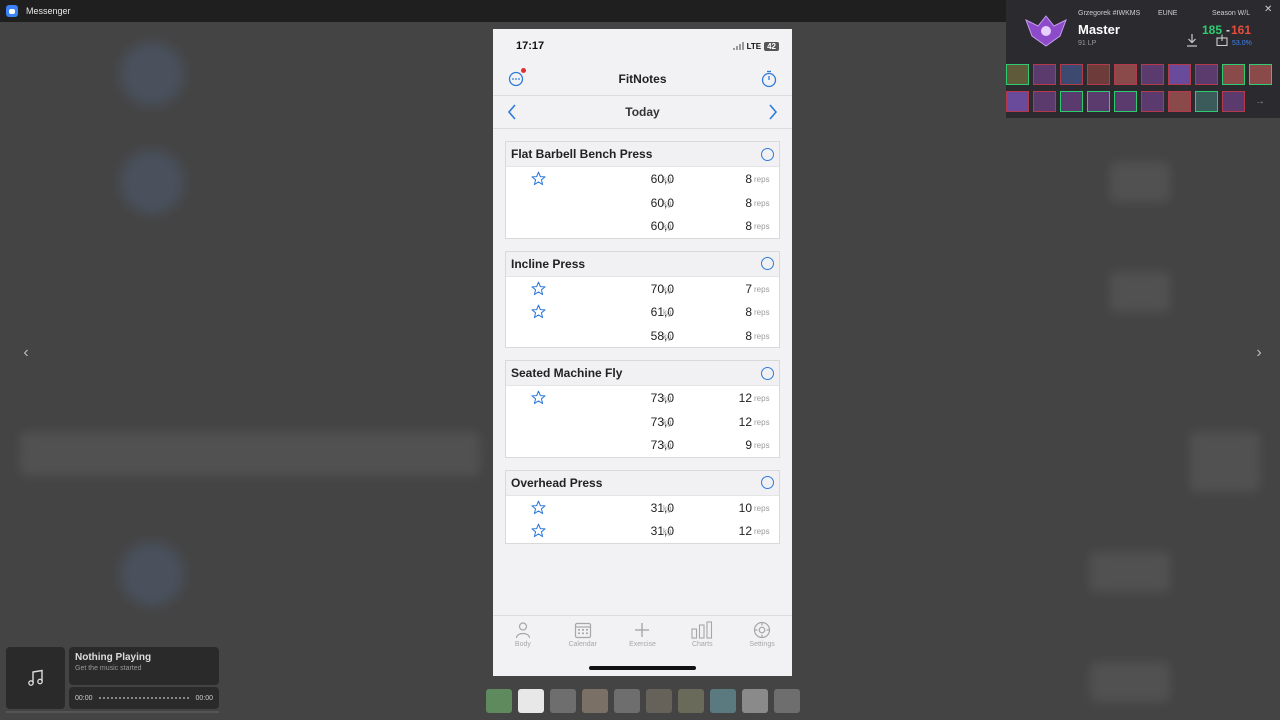 Image resolution: width=1280 pixels, height=720 pixels. What do you see at coordinates (84, 698) in the screenshot?
I see `music-time-start: 00:00` at bounding box center [84, 698].